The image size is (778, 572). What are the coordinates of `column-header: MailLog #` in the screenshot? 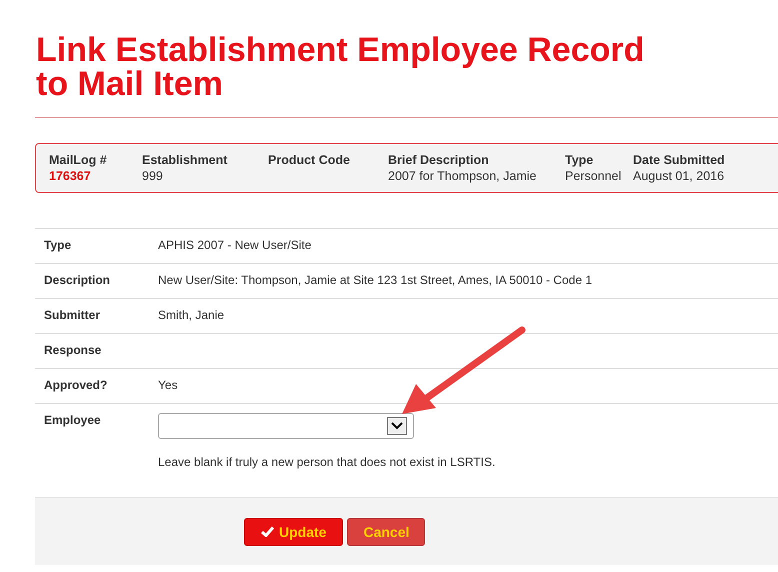 It's located at (78, 160).